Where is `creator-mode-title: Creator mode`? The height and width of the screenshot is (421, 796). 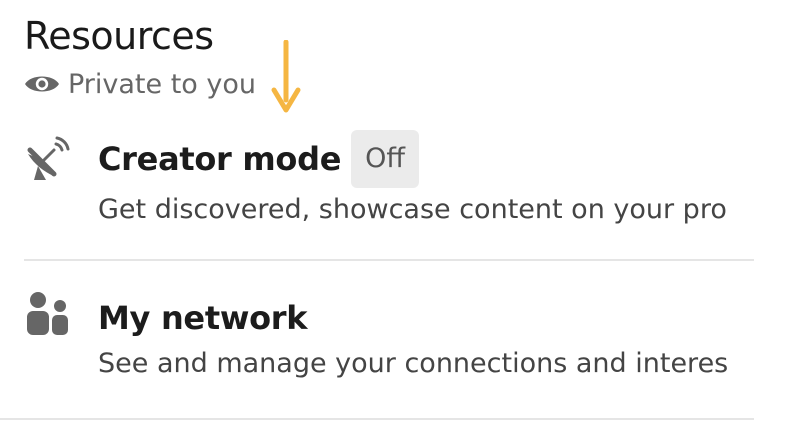 creator-mode-title: Creator mode is located at coordinates (220, 159).